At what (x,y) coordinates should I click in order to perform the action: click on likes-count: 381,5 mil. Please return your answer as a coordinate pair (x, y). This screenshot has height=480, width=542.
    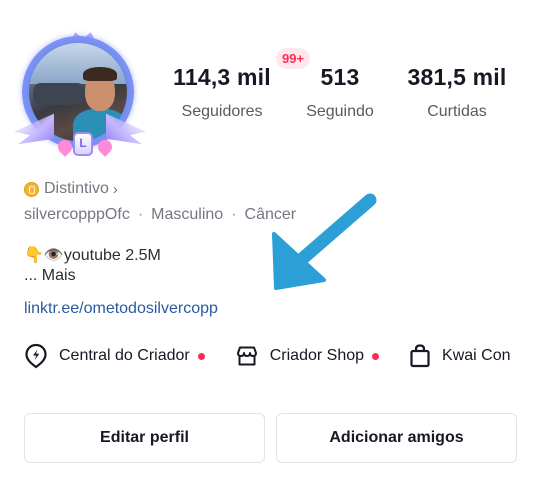
    Looking at the image, I should click on (457, 77).